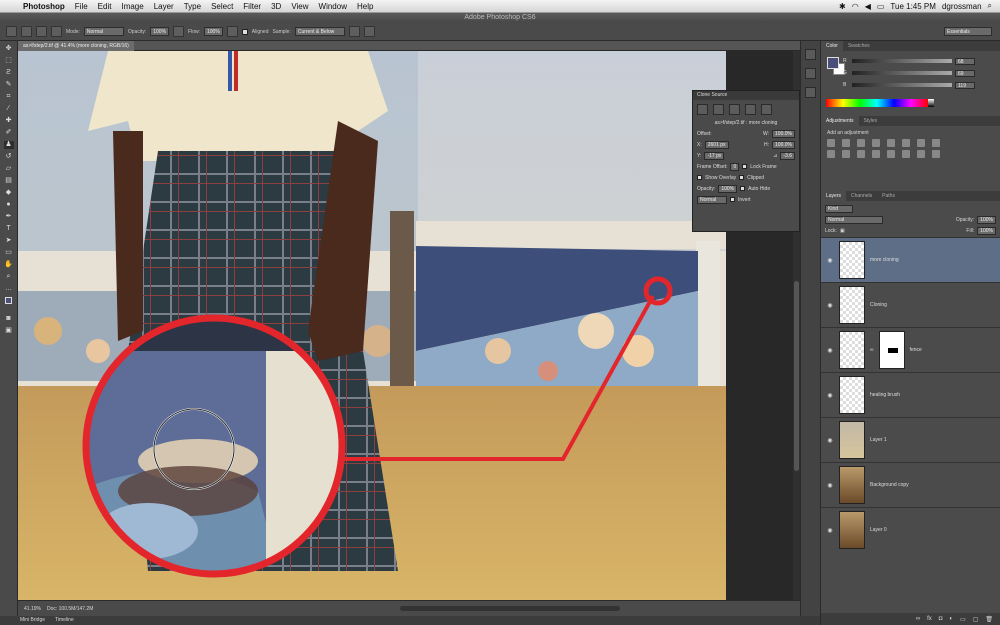  I want to click on black-white-icon, so click(936, 143).